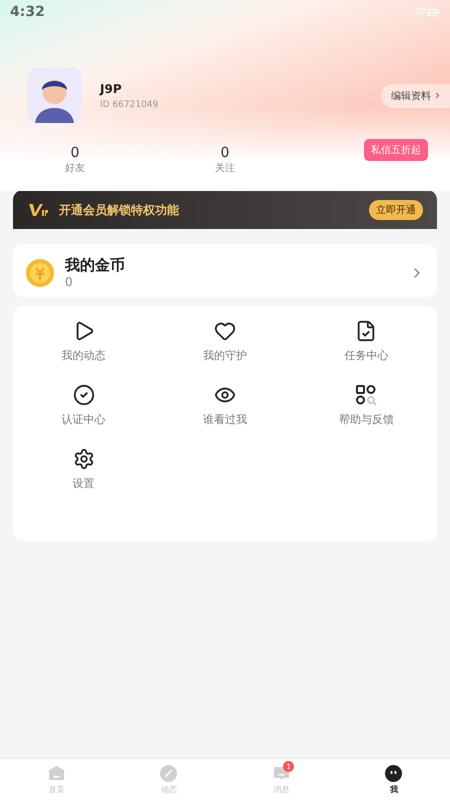 This screenshot has height=800, width=450. Describe the element at coordinates (75, 168) in the screenshot. I see `stat-label: 好友` at that location.